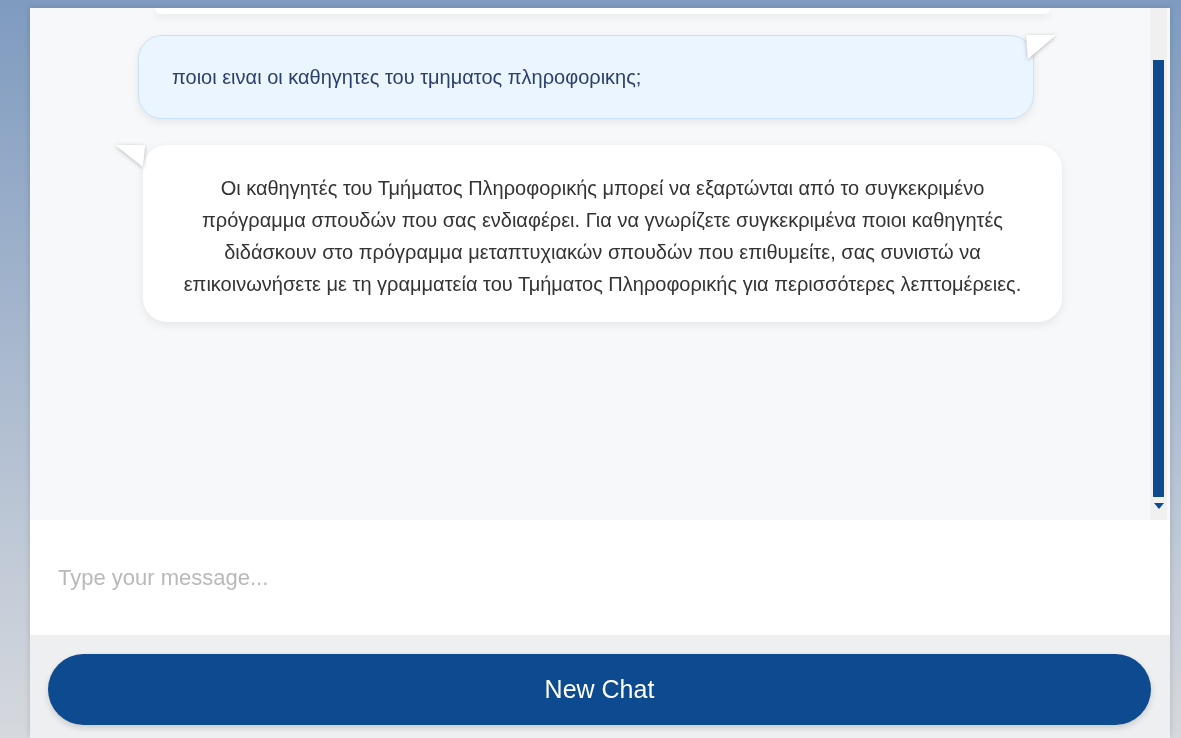  I want to click on user-message: ποιοι ειναι οι καθηγητες του τμηματος πληροφορικης;, so click(586, 77).